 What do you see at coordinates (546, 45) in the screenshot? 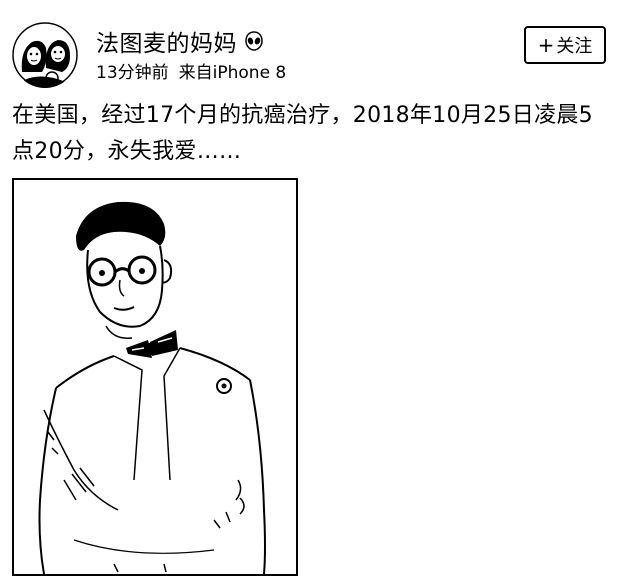
I see `plus-icon: +` at bounding box center [546, 45].